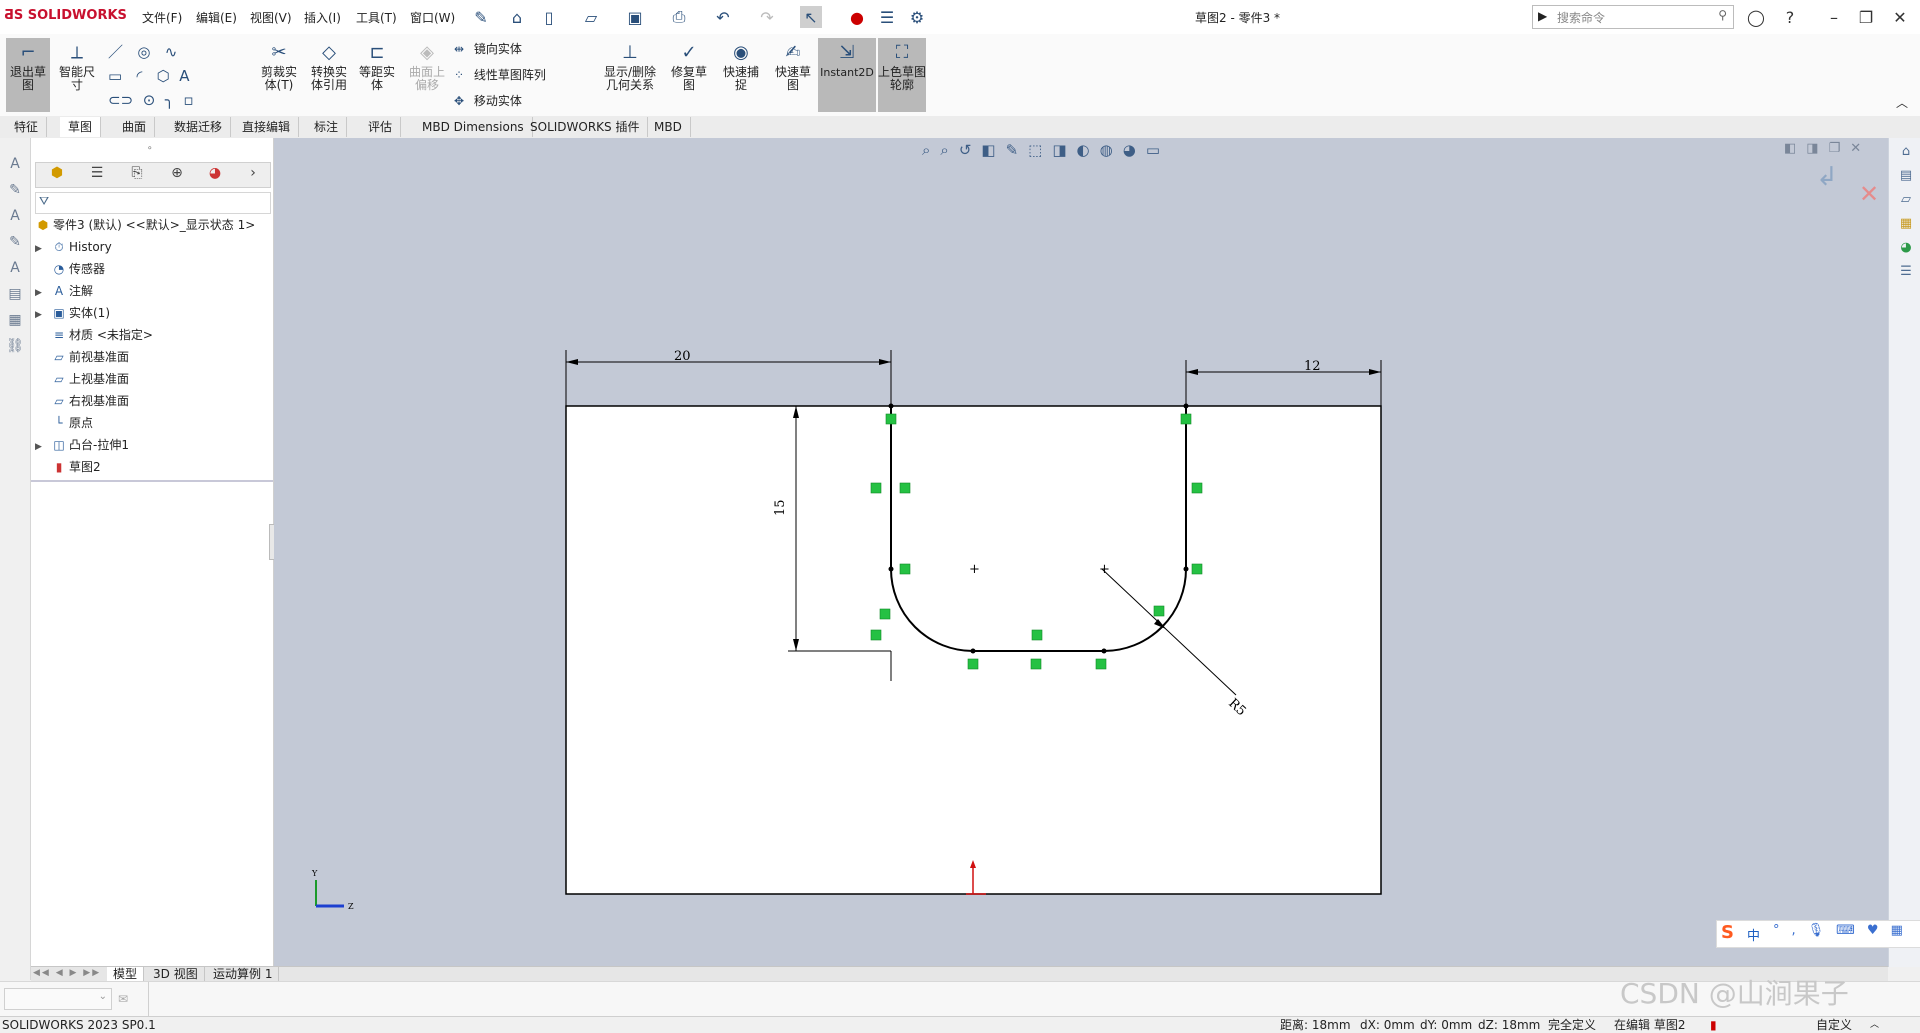  What do you see at coordinates (77, 75) in the screenshot?
I see `smart-dimension-button: ⟂ 智能尺寸` at bounding box center [77, 75].